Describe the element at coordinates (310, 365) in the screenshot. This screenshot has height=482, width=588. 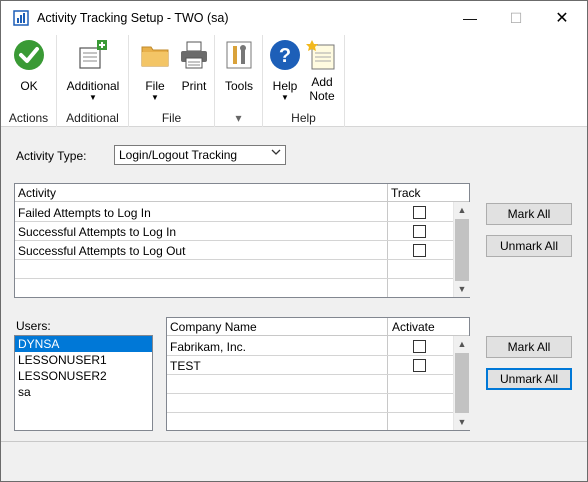
I see `table-row: TEST` at that location.